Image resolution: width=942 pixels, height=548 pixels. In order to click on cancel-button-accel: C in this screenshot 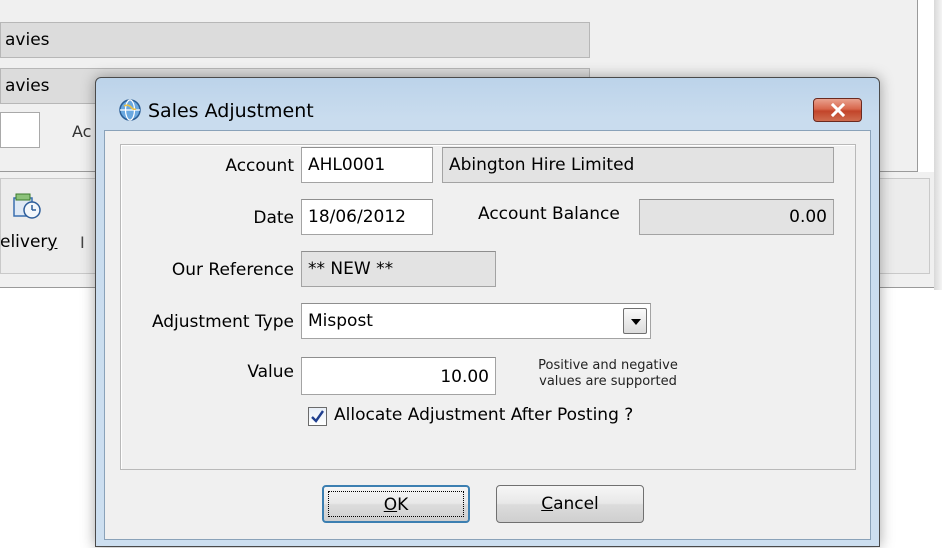, I will do `click(547, 504)`.